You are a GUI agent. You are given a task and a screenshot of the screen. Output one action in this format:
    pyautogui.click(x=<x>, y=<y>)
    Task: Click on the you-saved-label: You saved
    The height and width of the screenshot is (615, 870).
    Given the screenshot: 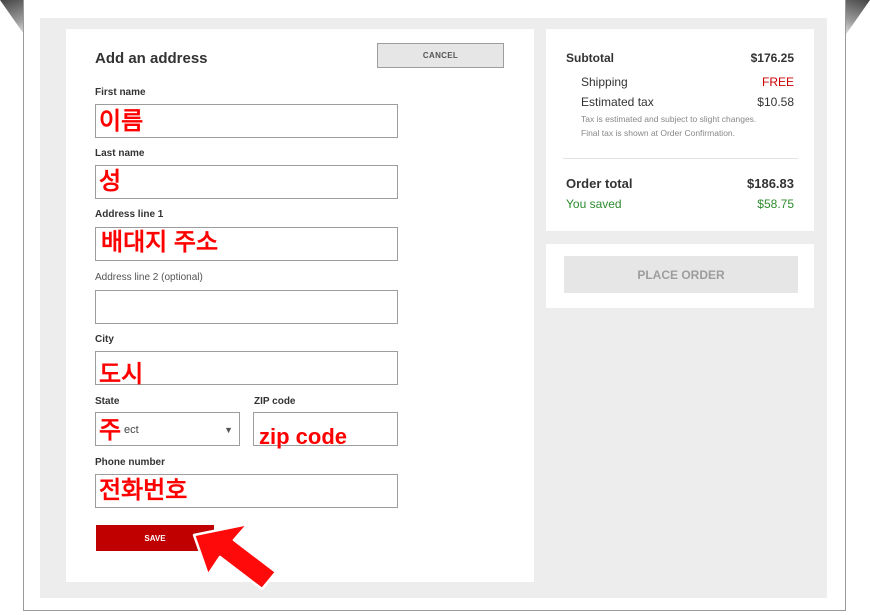 What is the action you would take?
    pyautogui.click(x=594, y=204)
    